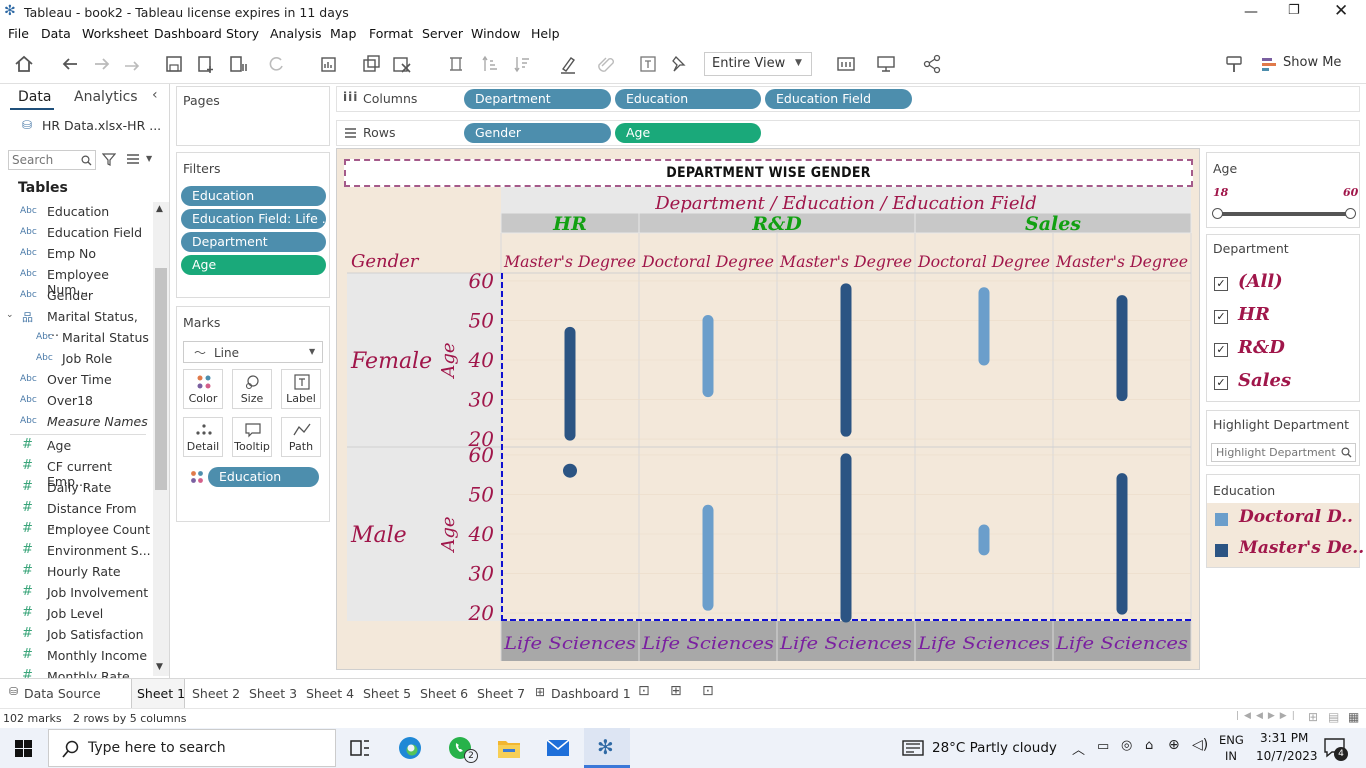 This screenshot has width=1366, height=768. I want to click on home-icon, so click(24, 64).